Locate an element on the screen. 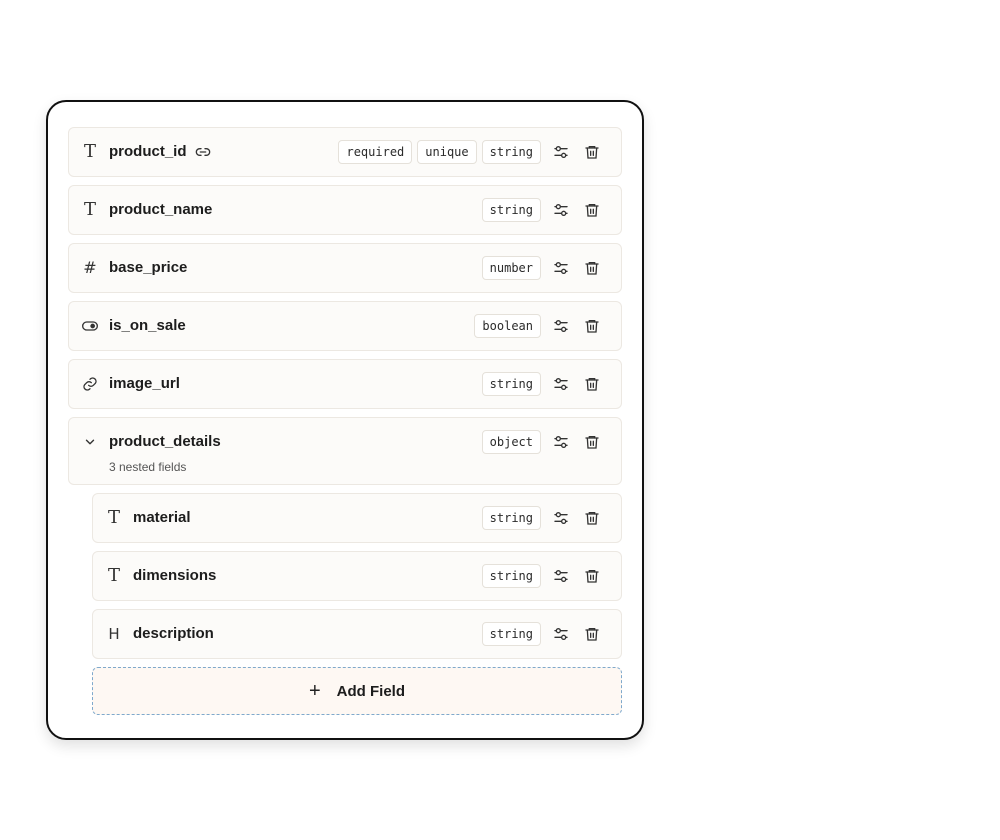 This screenshot has width=1000, height=840. add-field-button: + Add Field is located at coordinates (357, 691).